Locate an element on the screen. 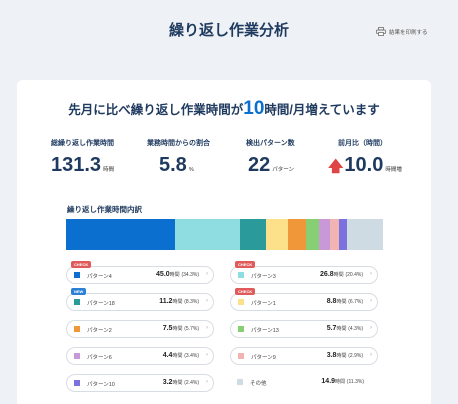 The height and width of the screenshot is (404, 458). print-results-button: 結果を印刷する is located at coordinates (402, 31).